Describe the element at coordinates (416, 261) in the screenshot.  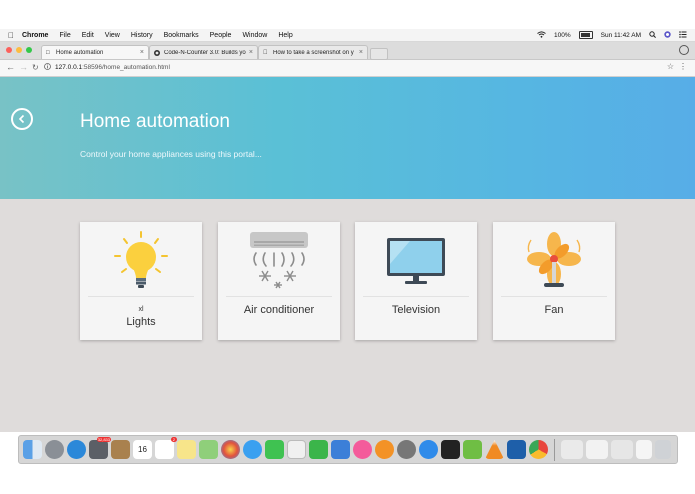
I see `television-icon` at that location.